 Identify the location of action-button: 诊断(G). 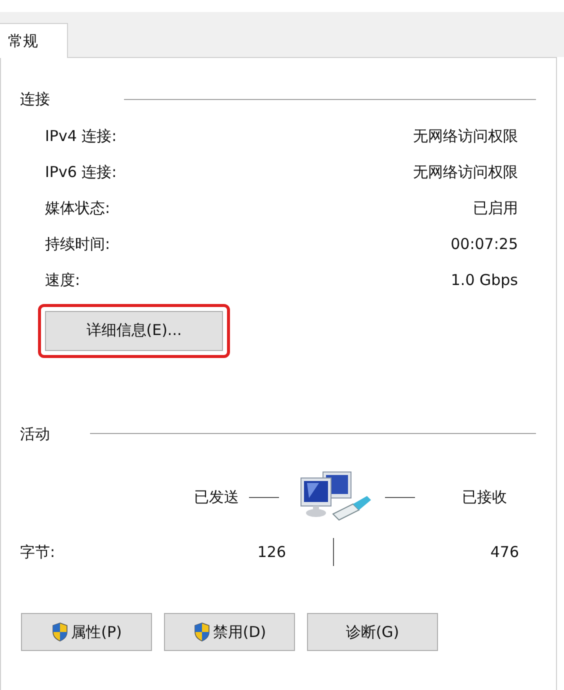
(372, 632).